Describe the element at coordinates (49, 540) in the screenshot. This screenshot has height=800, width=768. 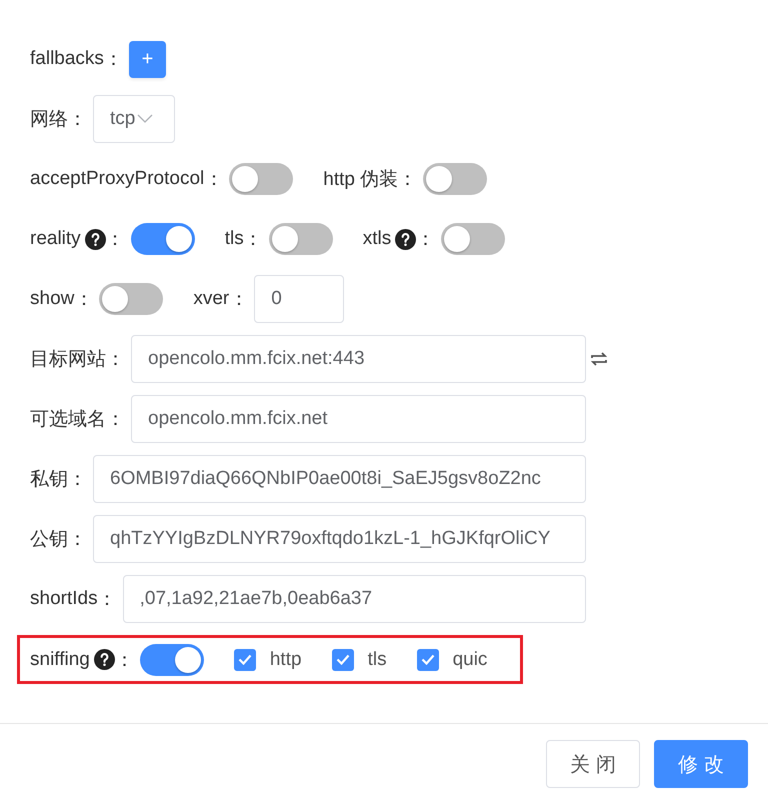
I see `field-label: 公钥` at that location.